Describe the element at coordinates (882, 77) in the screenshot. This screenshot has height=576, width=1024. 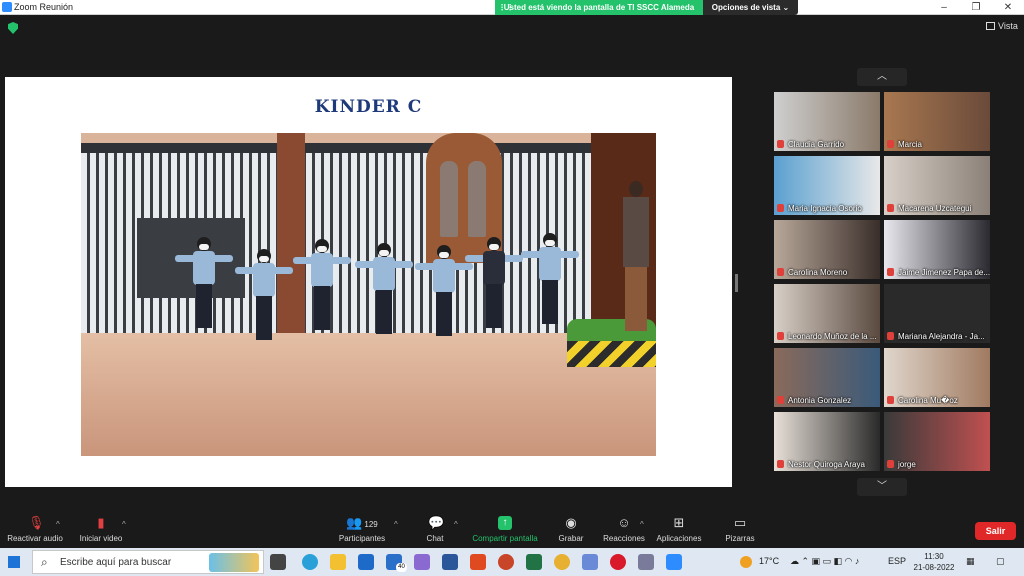
I see `gallery-up-arrow: ︿` at that location.